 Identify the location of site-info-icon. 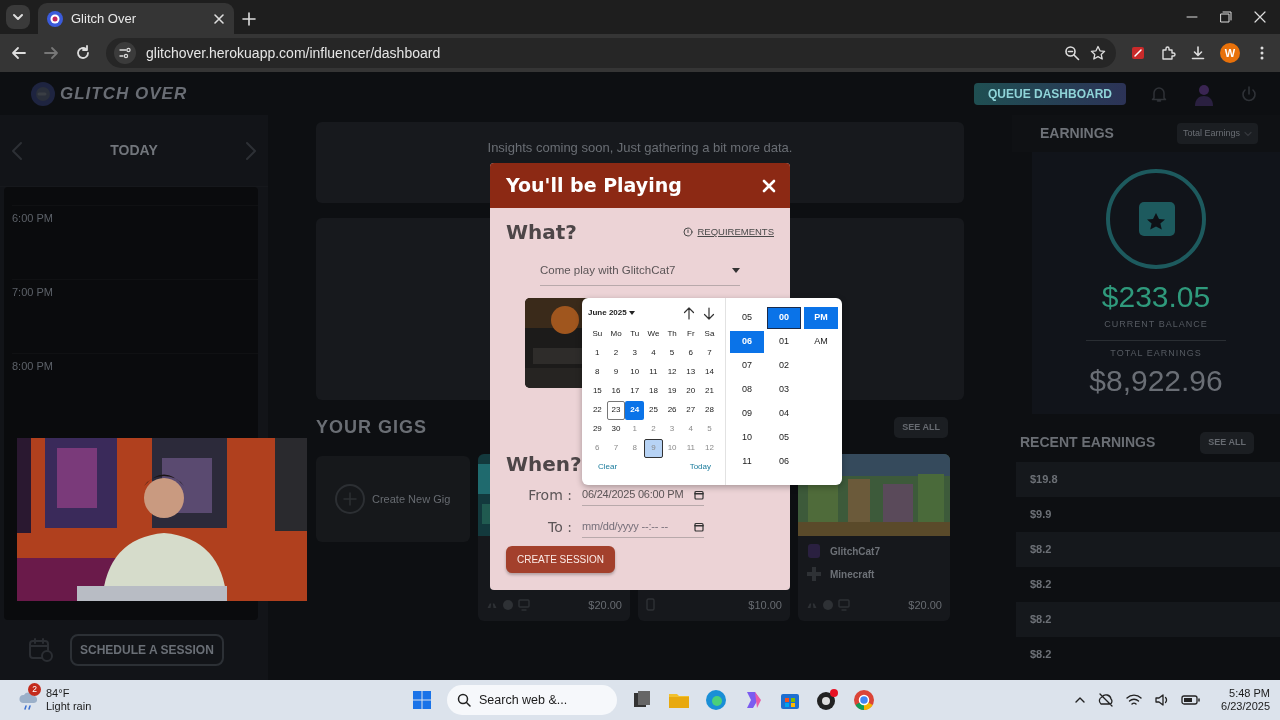
(125, 53).